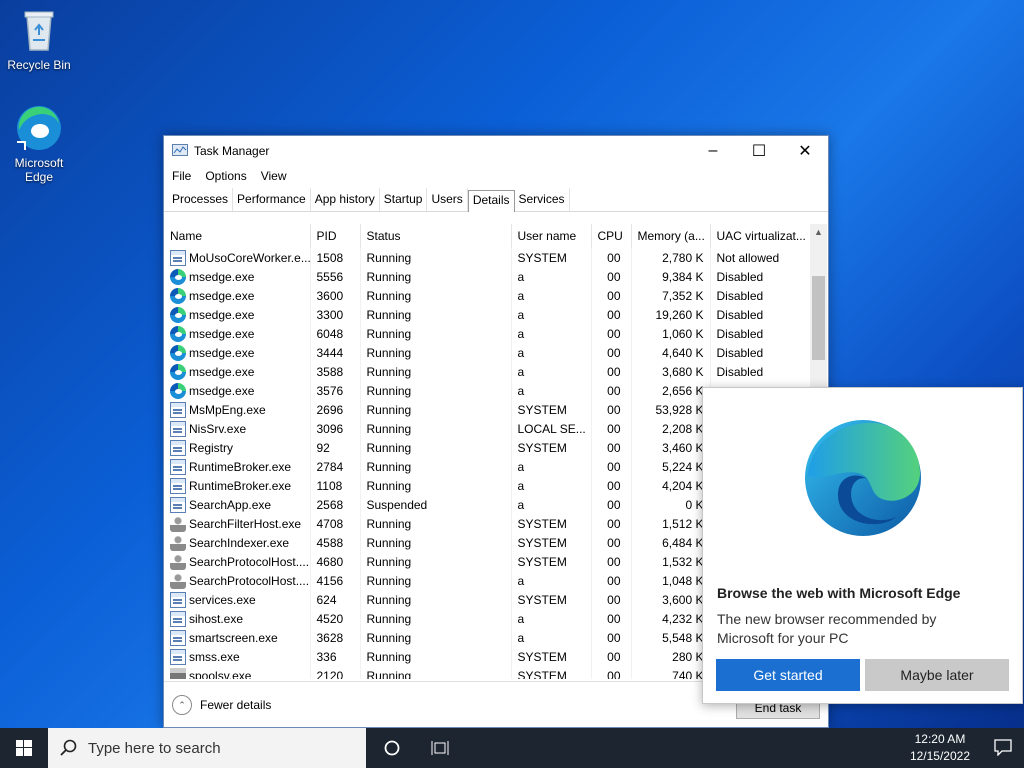  What do you see at coordinates (272, 199) in the screenshot?
I see `tab-performance: Performance` at bounding box center [272, 199].